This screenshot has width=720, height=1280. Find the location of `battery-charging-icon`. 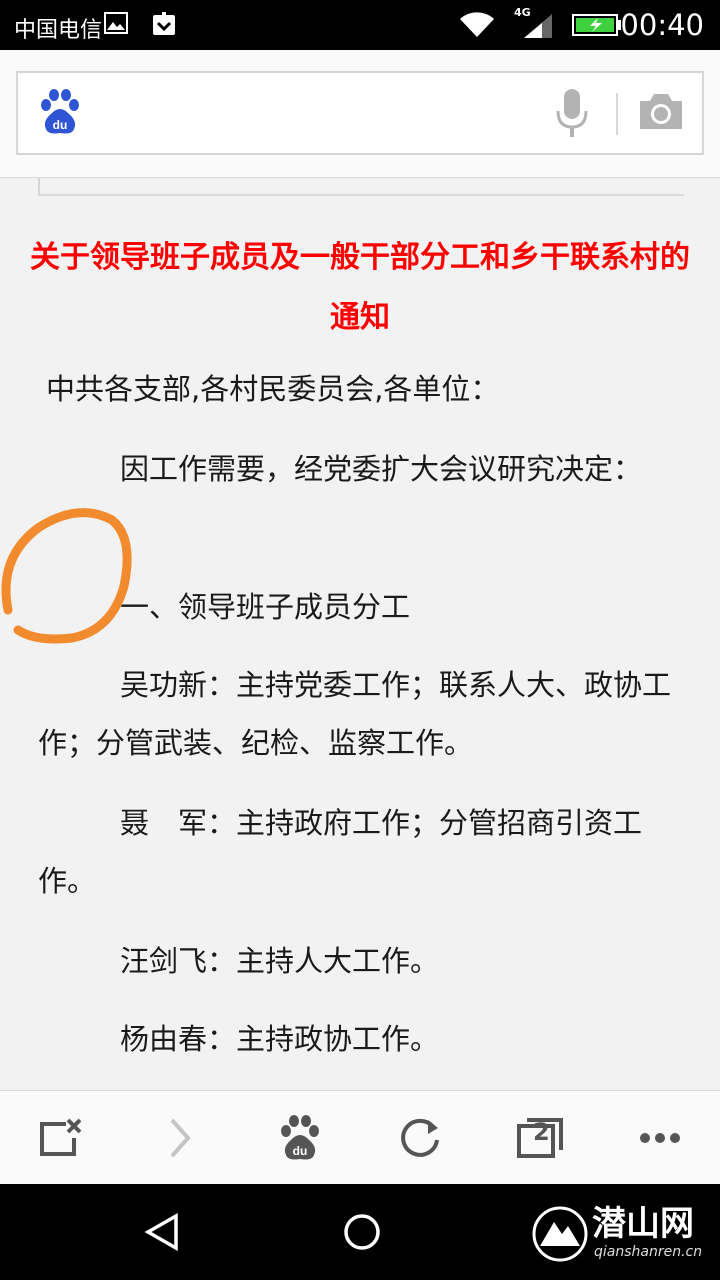

battery-charging-icon is located at coordinates (597, 27).